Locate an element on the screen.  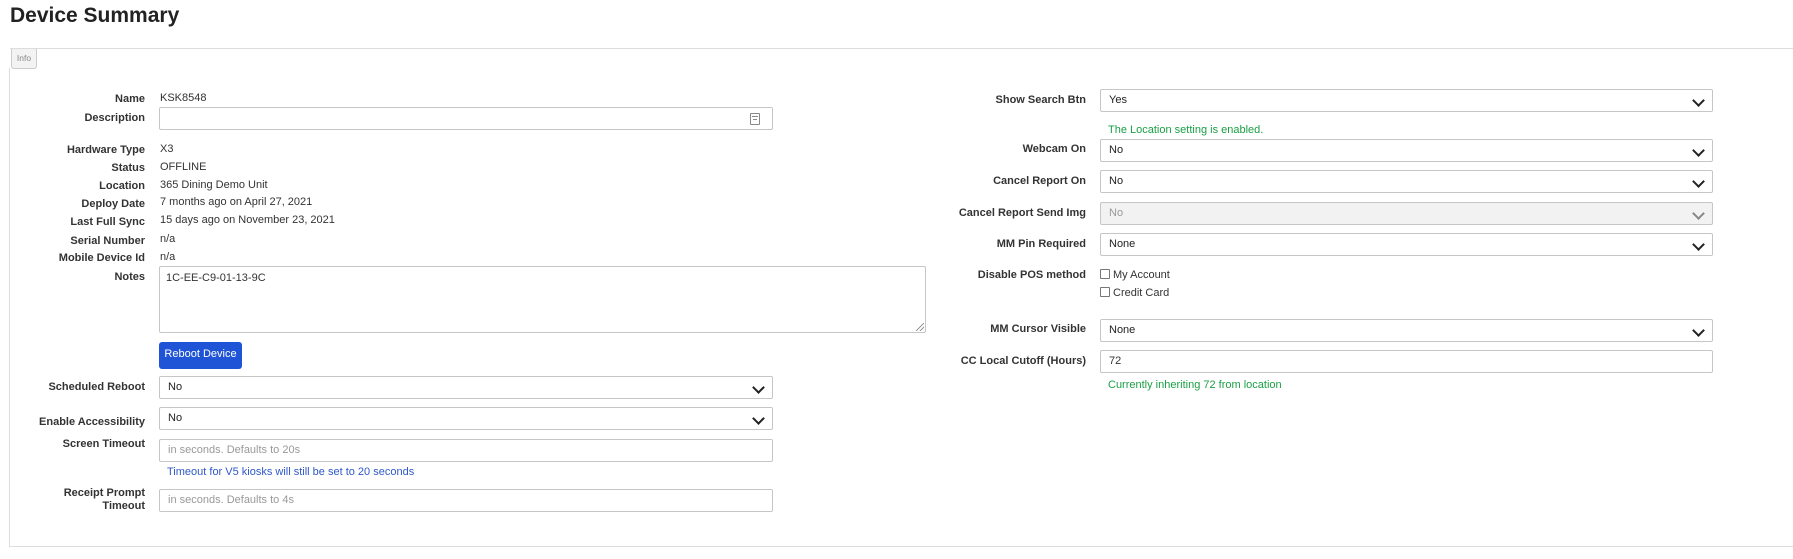
form-helper-icon is located at coordinates (755, 119).